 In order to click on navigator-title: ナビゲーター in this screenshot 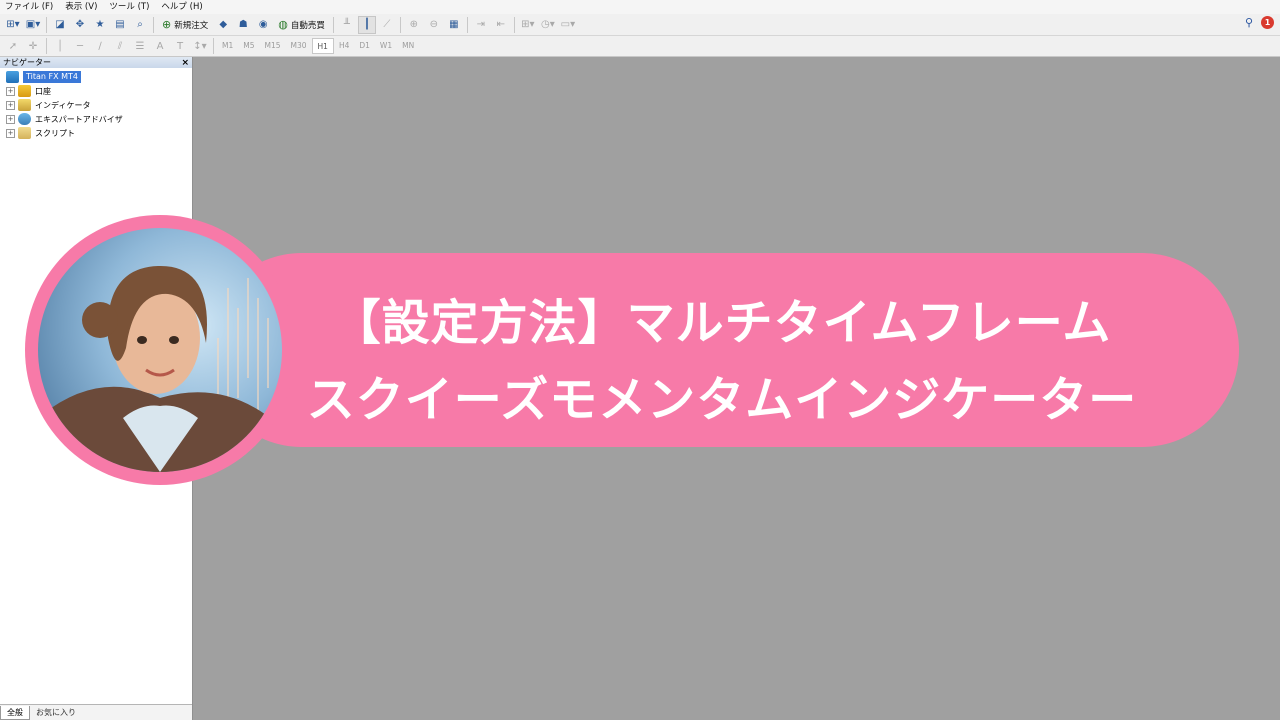, I will do `click(27, 62)`.